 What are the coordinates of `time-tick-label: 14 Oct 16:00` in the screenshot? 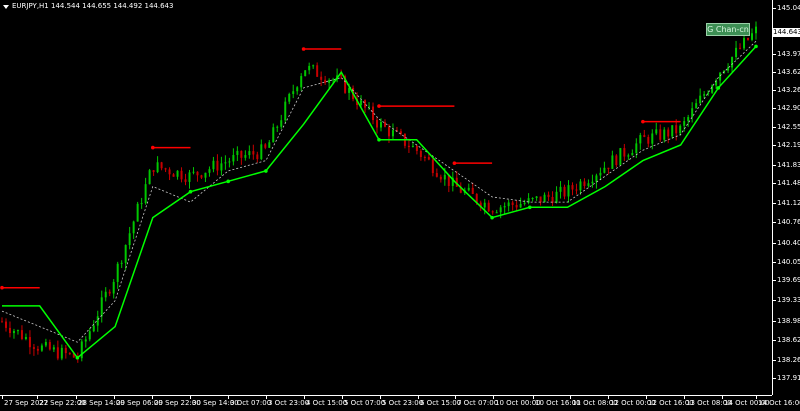 It's located at (779, 403).